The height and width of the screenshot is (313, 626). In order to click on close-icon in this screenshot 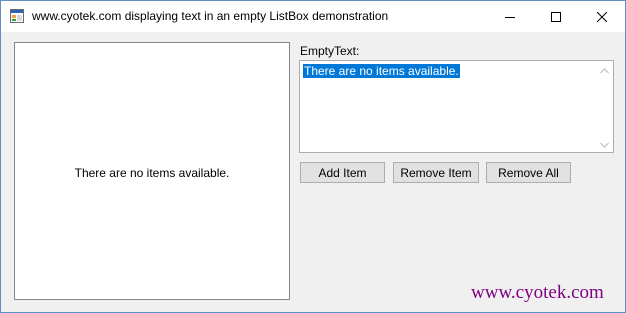, I will do `click(602, 16)`.